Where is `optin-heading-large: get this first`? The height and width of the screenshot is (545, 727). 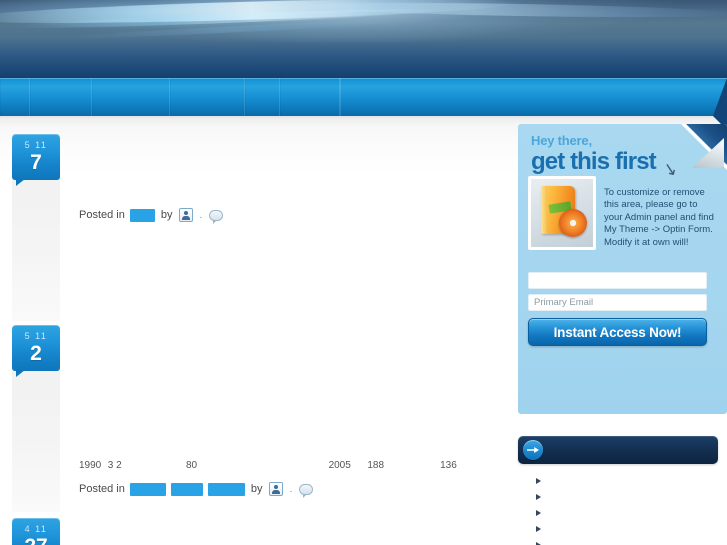 optin-heading-large: get this first is located at coordinates (594, 161).